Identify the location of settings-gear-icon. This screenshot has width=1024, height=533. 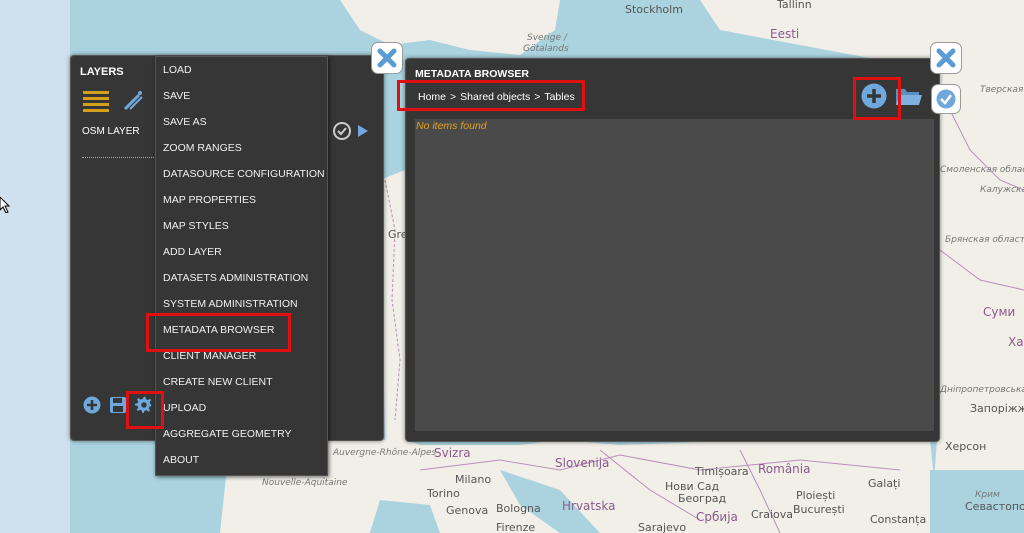
(144, 405).